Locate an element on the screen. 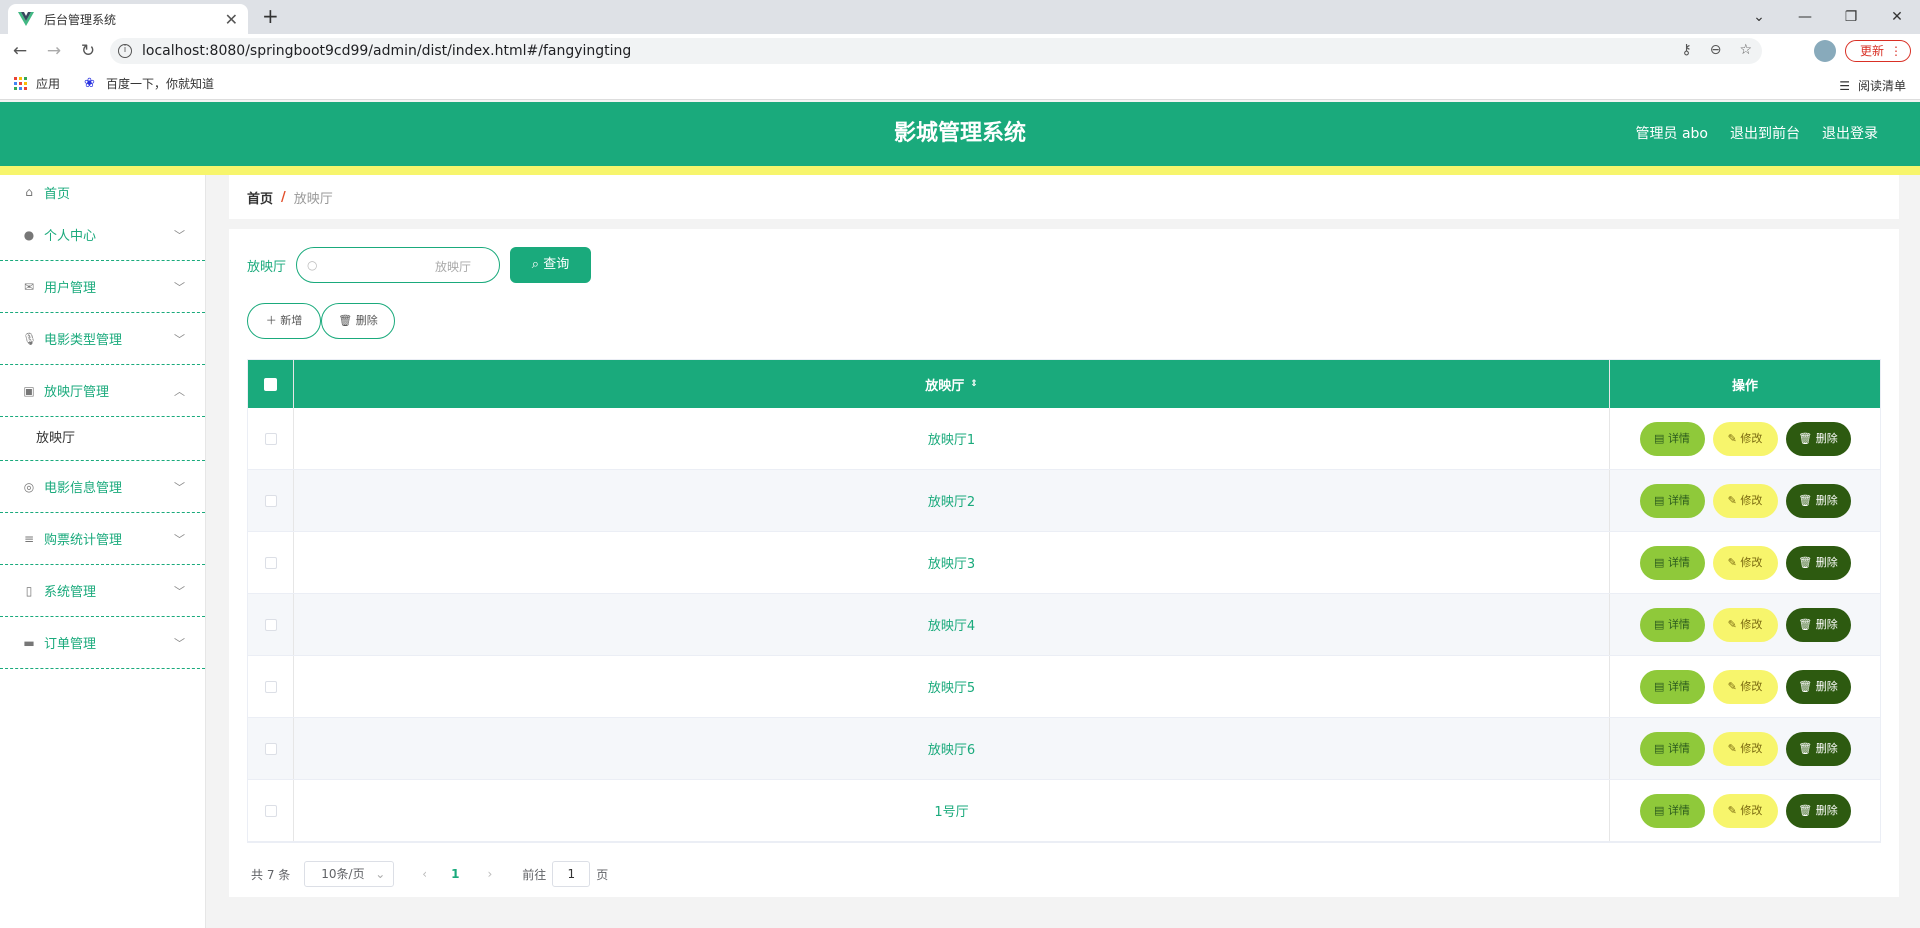  star-icon: ☆ is located at coordinates (1745, 50).